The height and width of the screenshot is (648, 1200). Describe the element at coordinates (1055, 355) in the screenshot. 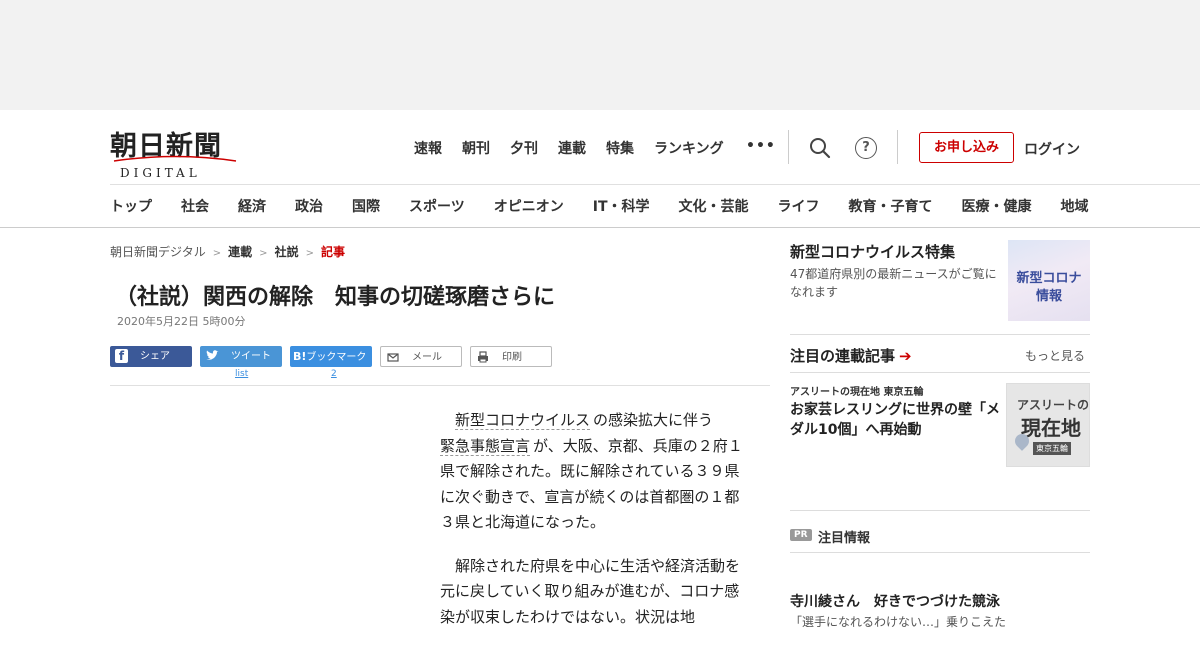

I see `see-more-link: もっと見る` at that location.